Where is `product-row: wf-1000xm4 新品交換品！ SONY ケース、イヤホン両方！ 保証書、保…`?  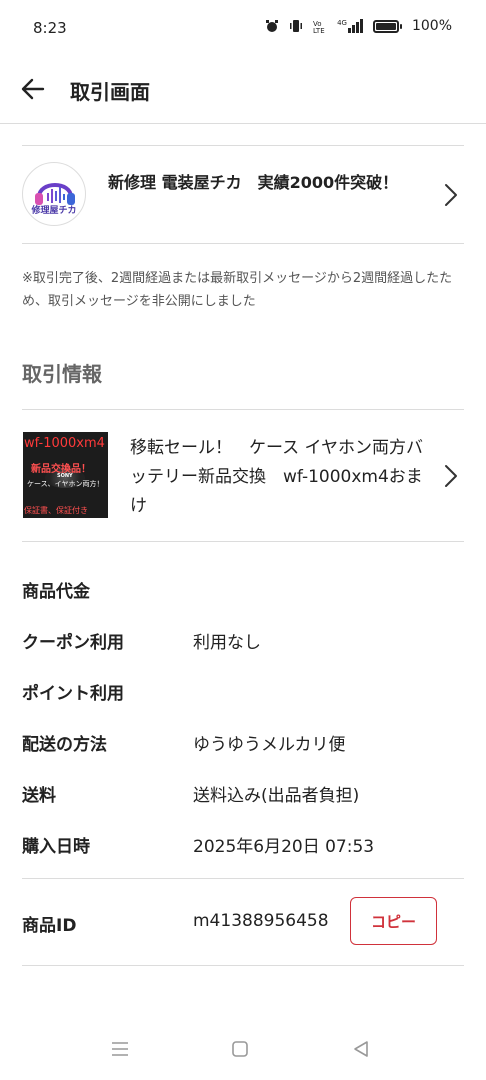
product-row: wf-1000xm4 新品交換品！ SONY ケース、イヤホン両方！ 保証書、保… is located at coordinates (243, 475).